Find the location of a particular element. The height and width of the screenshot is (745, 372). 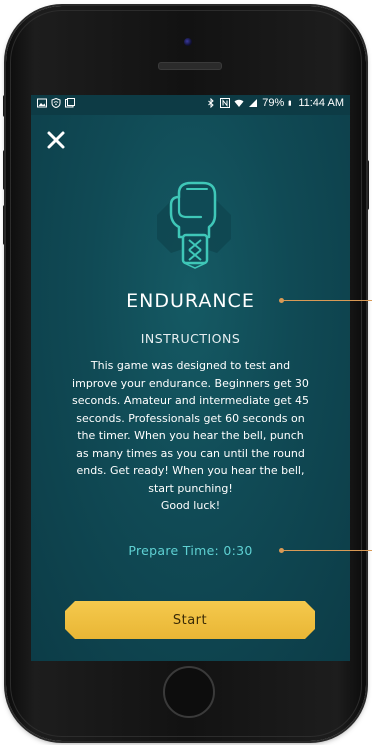

instructions-heading: INSTRUCTIONS is located at coordinates (190, 338).